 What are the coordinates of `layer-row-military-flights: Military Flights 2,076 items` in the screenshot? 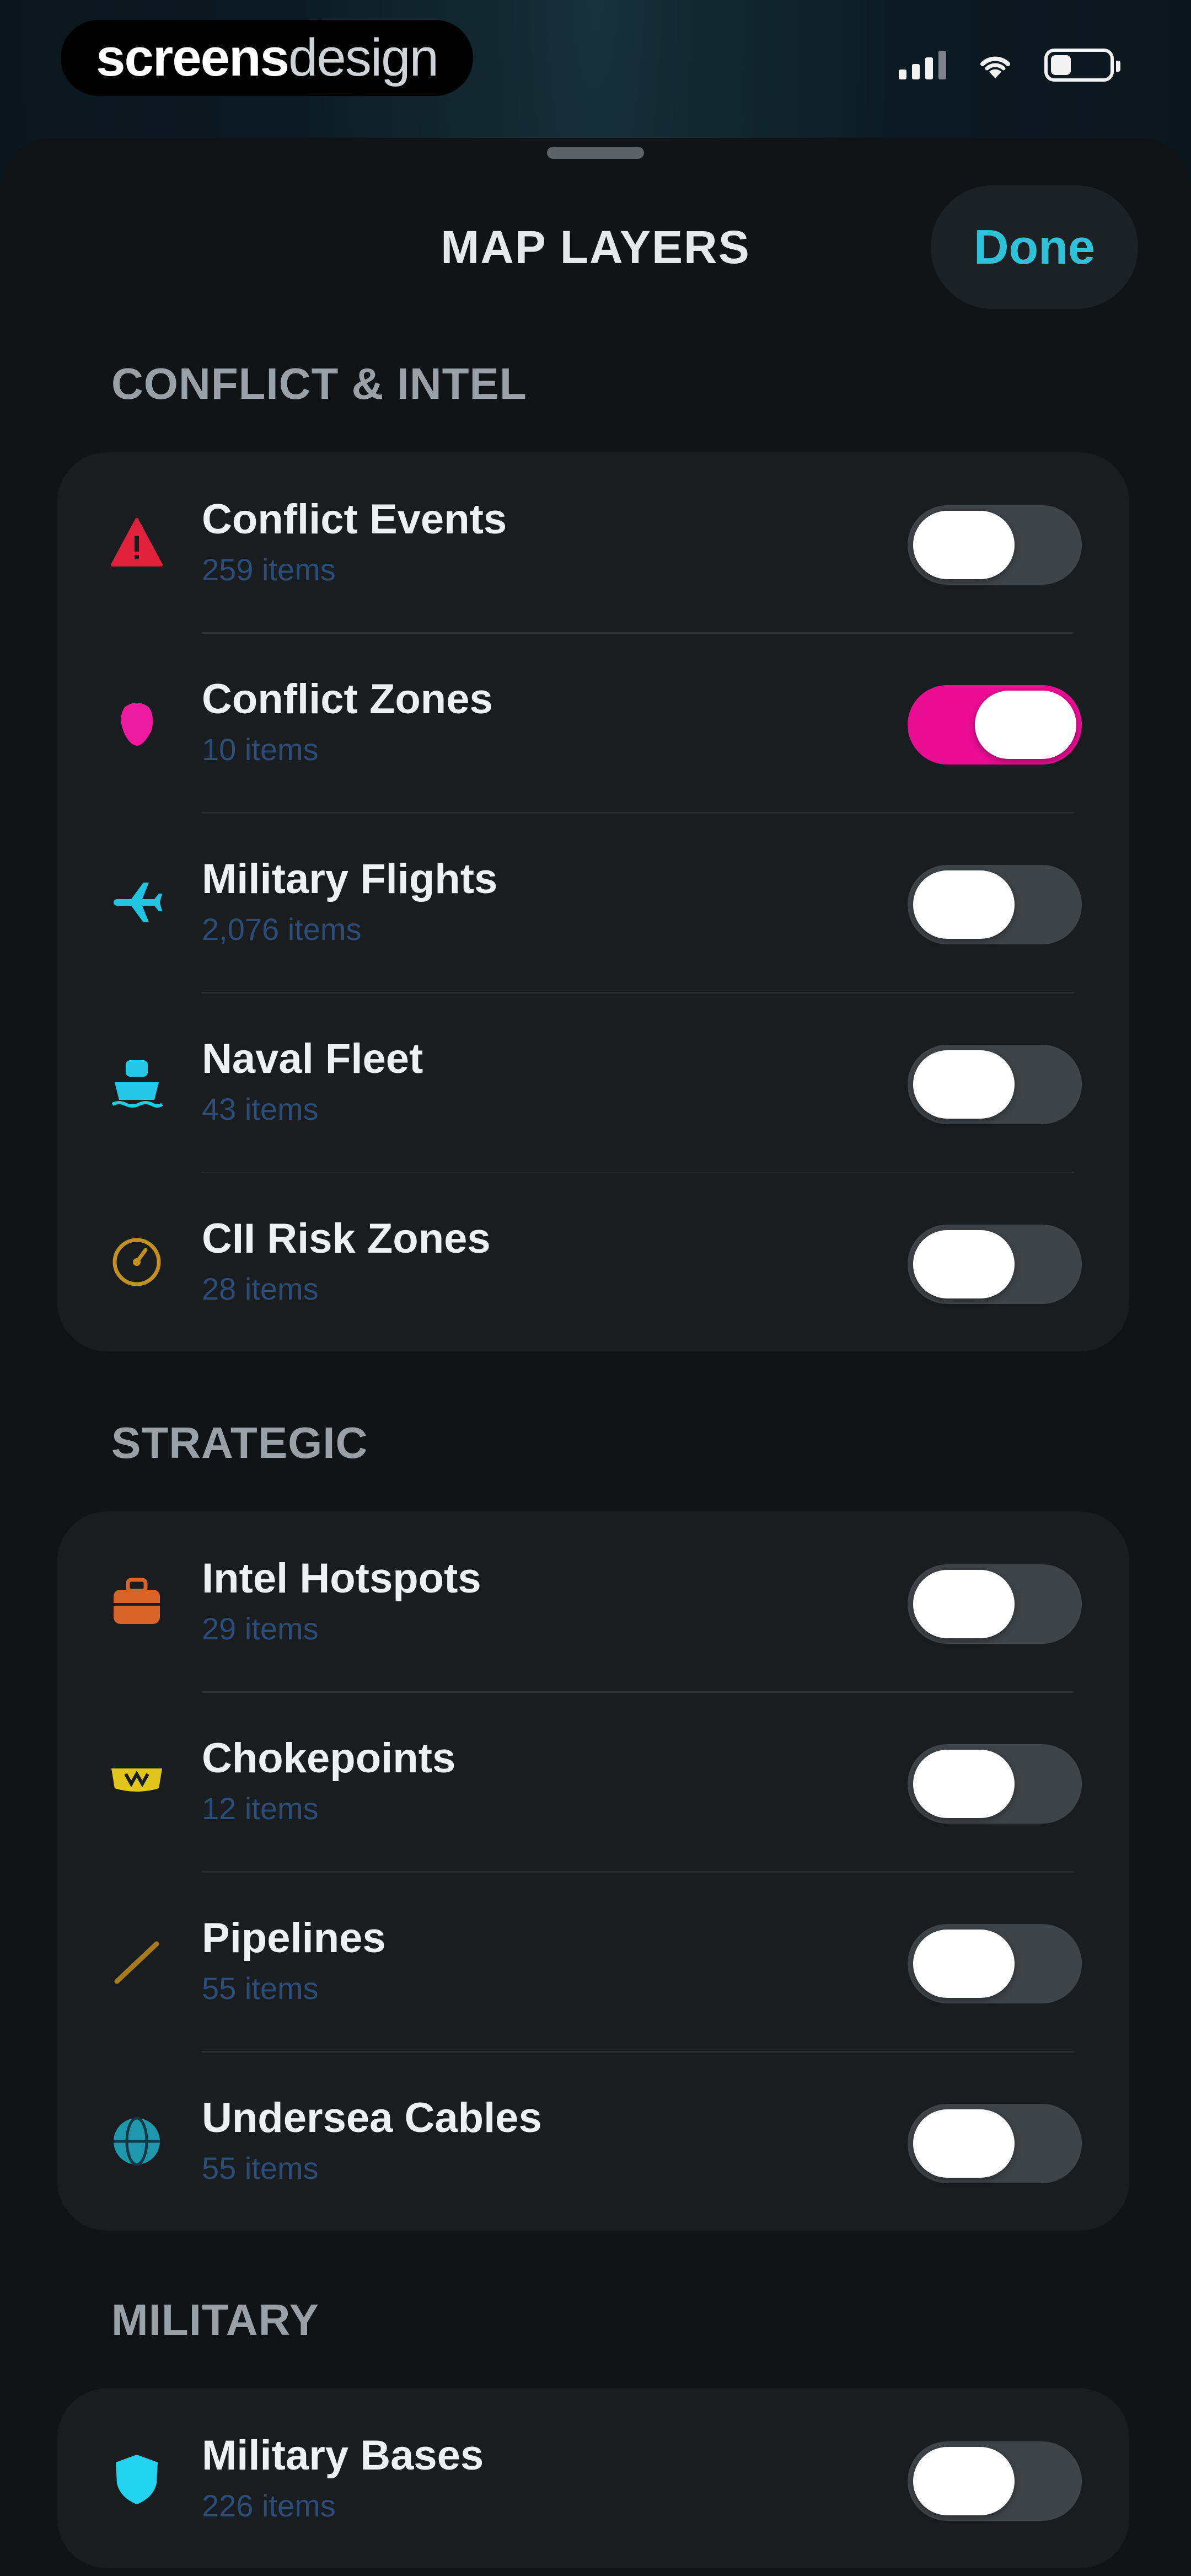 It's located at (593, 902).